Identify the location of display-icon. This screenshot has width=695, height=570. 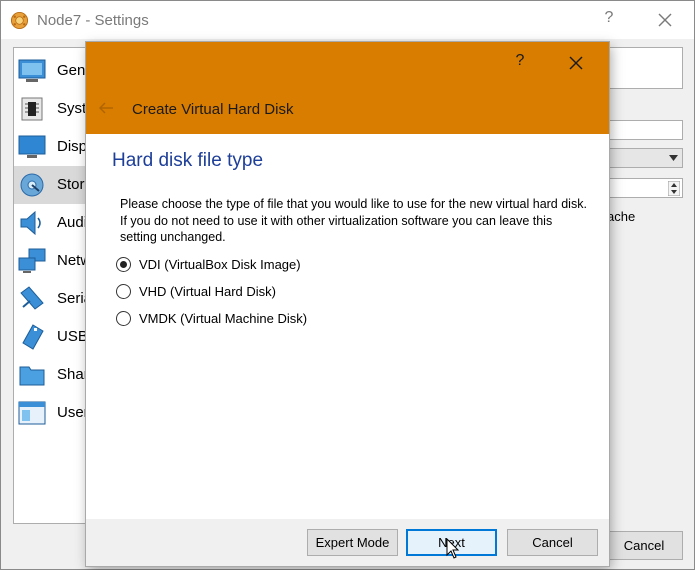
(32, 146).